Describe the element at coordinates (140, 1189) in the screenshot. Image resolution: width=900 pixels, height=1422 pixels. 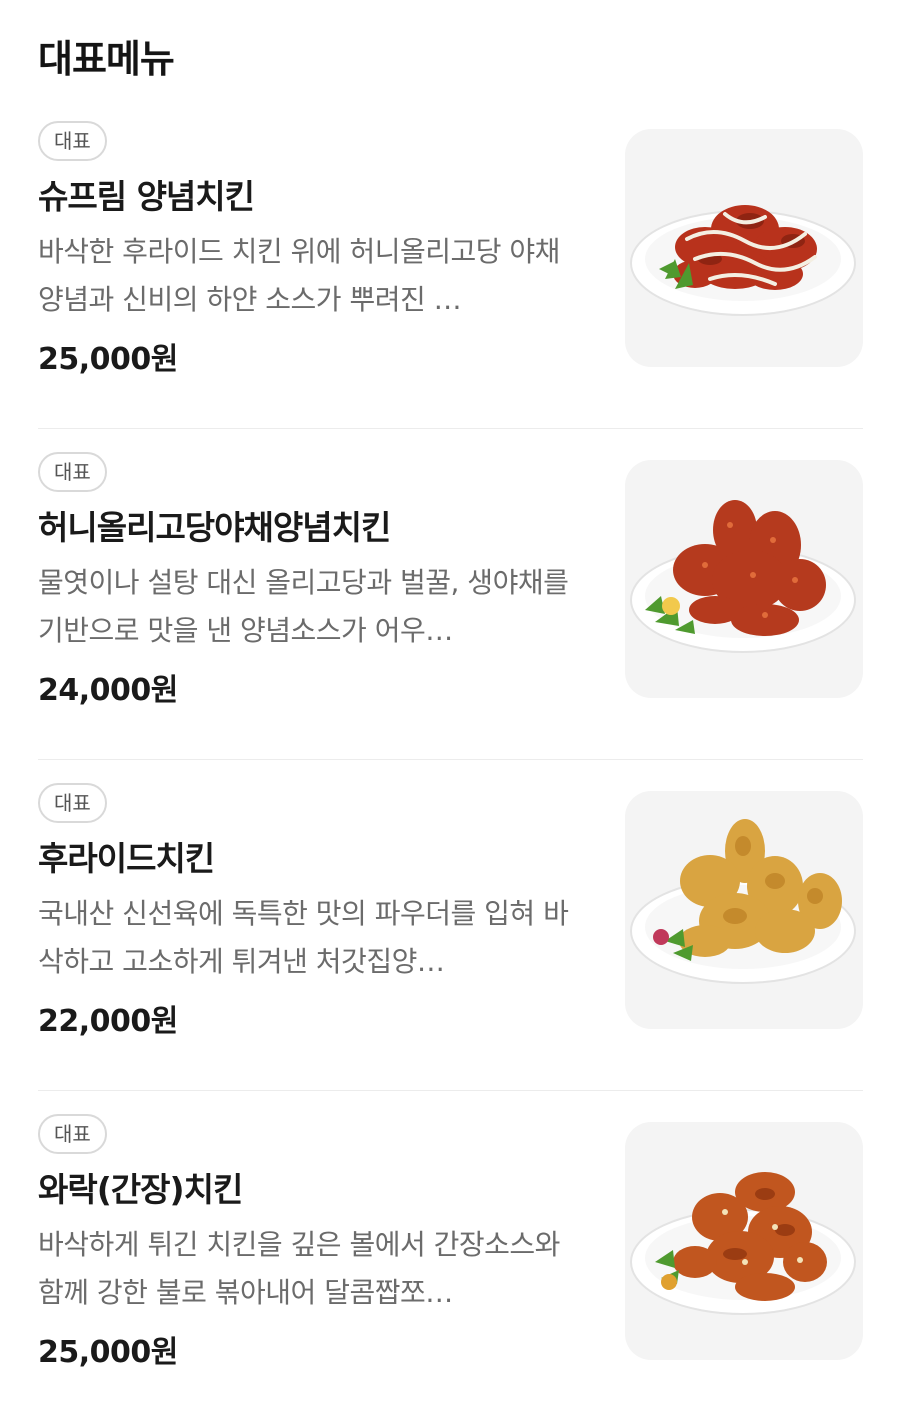
I see `menu-item-name: 와락(간장)치킨` at that location.